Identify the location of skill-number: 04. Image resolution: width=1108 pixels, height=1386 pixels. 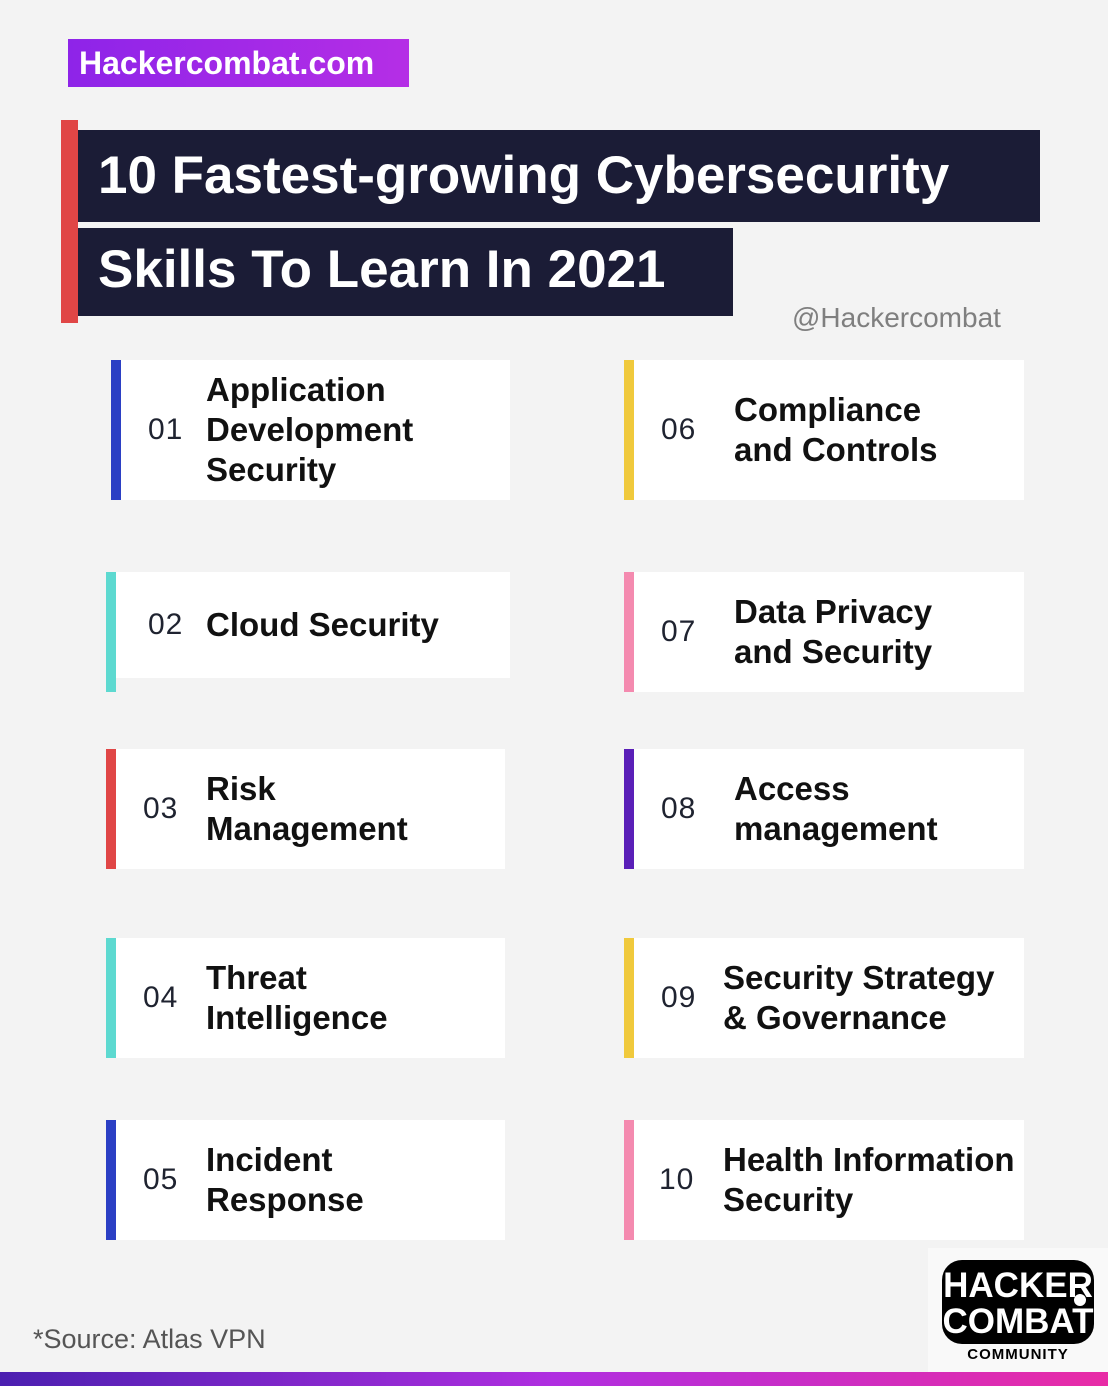
(161, 997).